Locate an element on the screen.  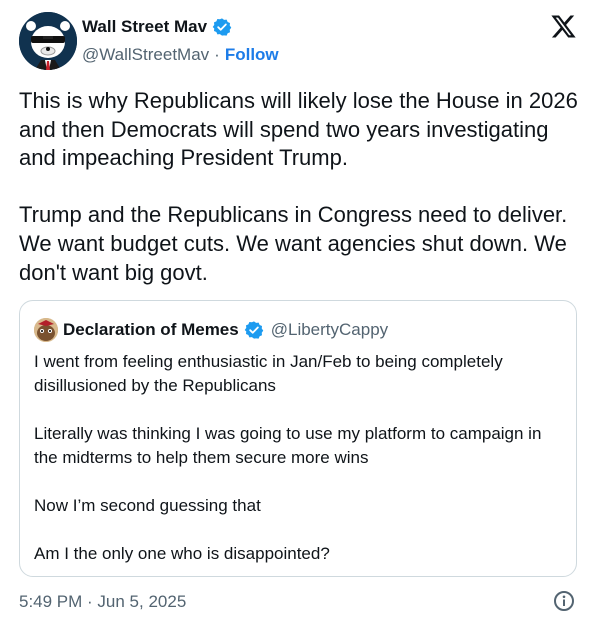
author-name: Wall Street Mav is located at coordinates (144, 27).